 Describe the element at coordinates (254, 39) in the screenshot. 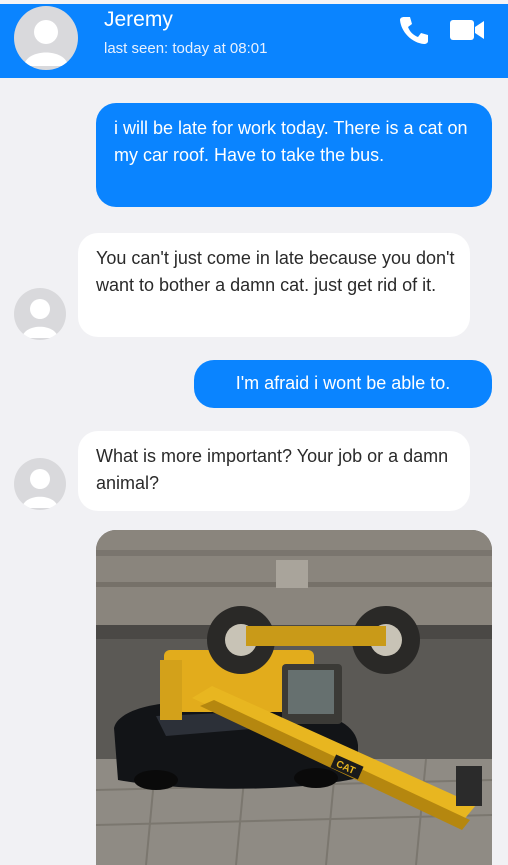

I see `chat-header: Jeremy last seen: today at 08:01` at that location.